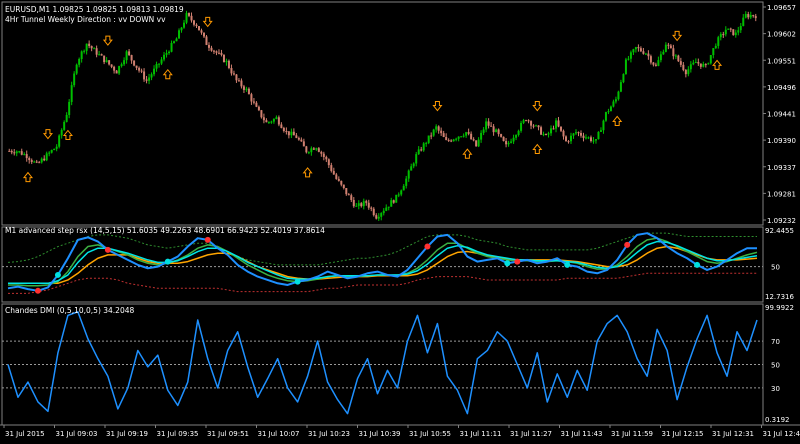  What do you see at coordinates (775, 268) in the screenshot?
I see `rsx-tick-label: 50` at bounding box center [775, 268].